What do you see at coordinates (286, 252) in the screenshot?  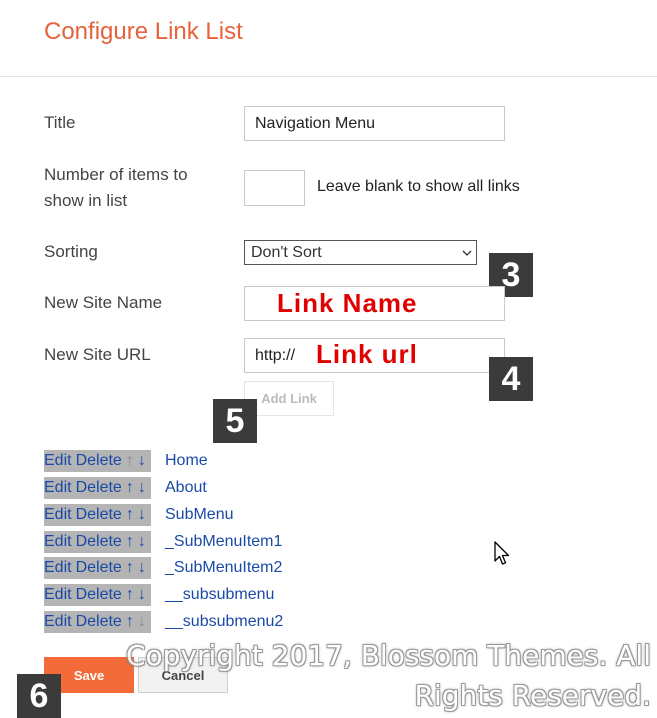 I see `sorting-select-value: Don't Sort` at bounding box center [286, 252].